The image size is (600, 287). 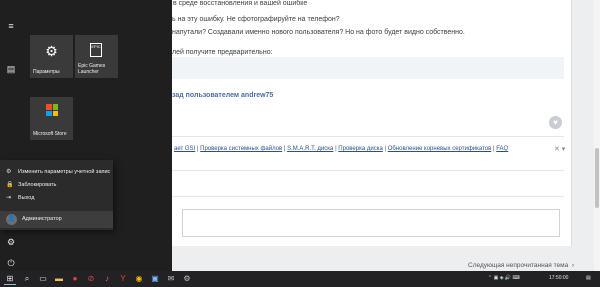 I want to click on menu-item-label: Заблокировать, so click(x=37, y=185).